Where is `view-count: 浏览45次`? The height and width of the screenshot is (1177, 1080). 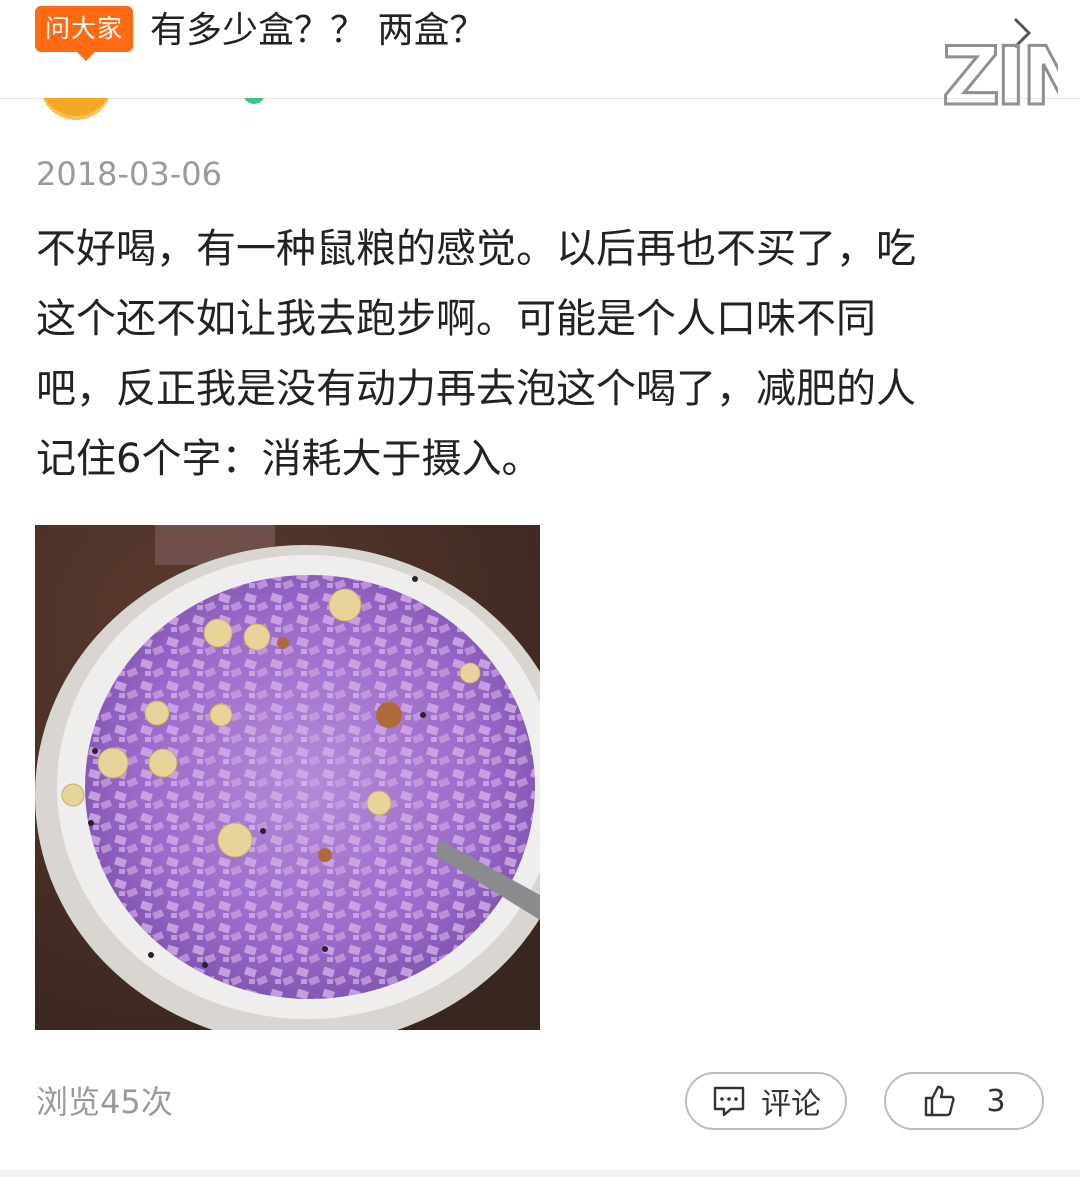 view-count: 浏览45次 is located at coordinates (104, 1102).